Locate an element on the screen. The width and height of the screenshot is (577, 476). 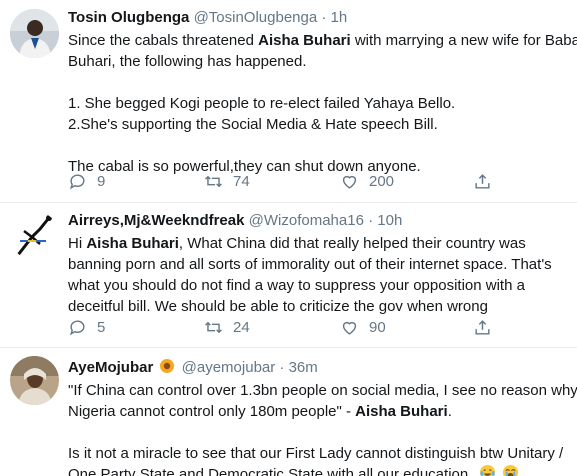
user-handle: @Wizofomaha16 is located at coordinates (306, 220).